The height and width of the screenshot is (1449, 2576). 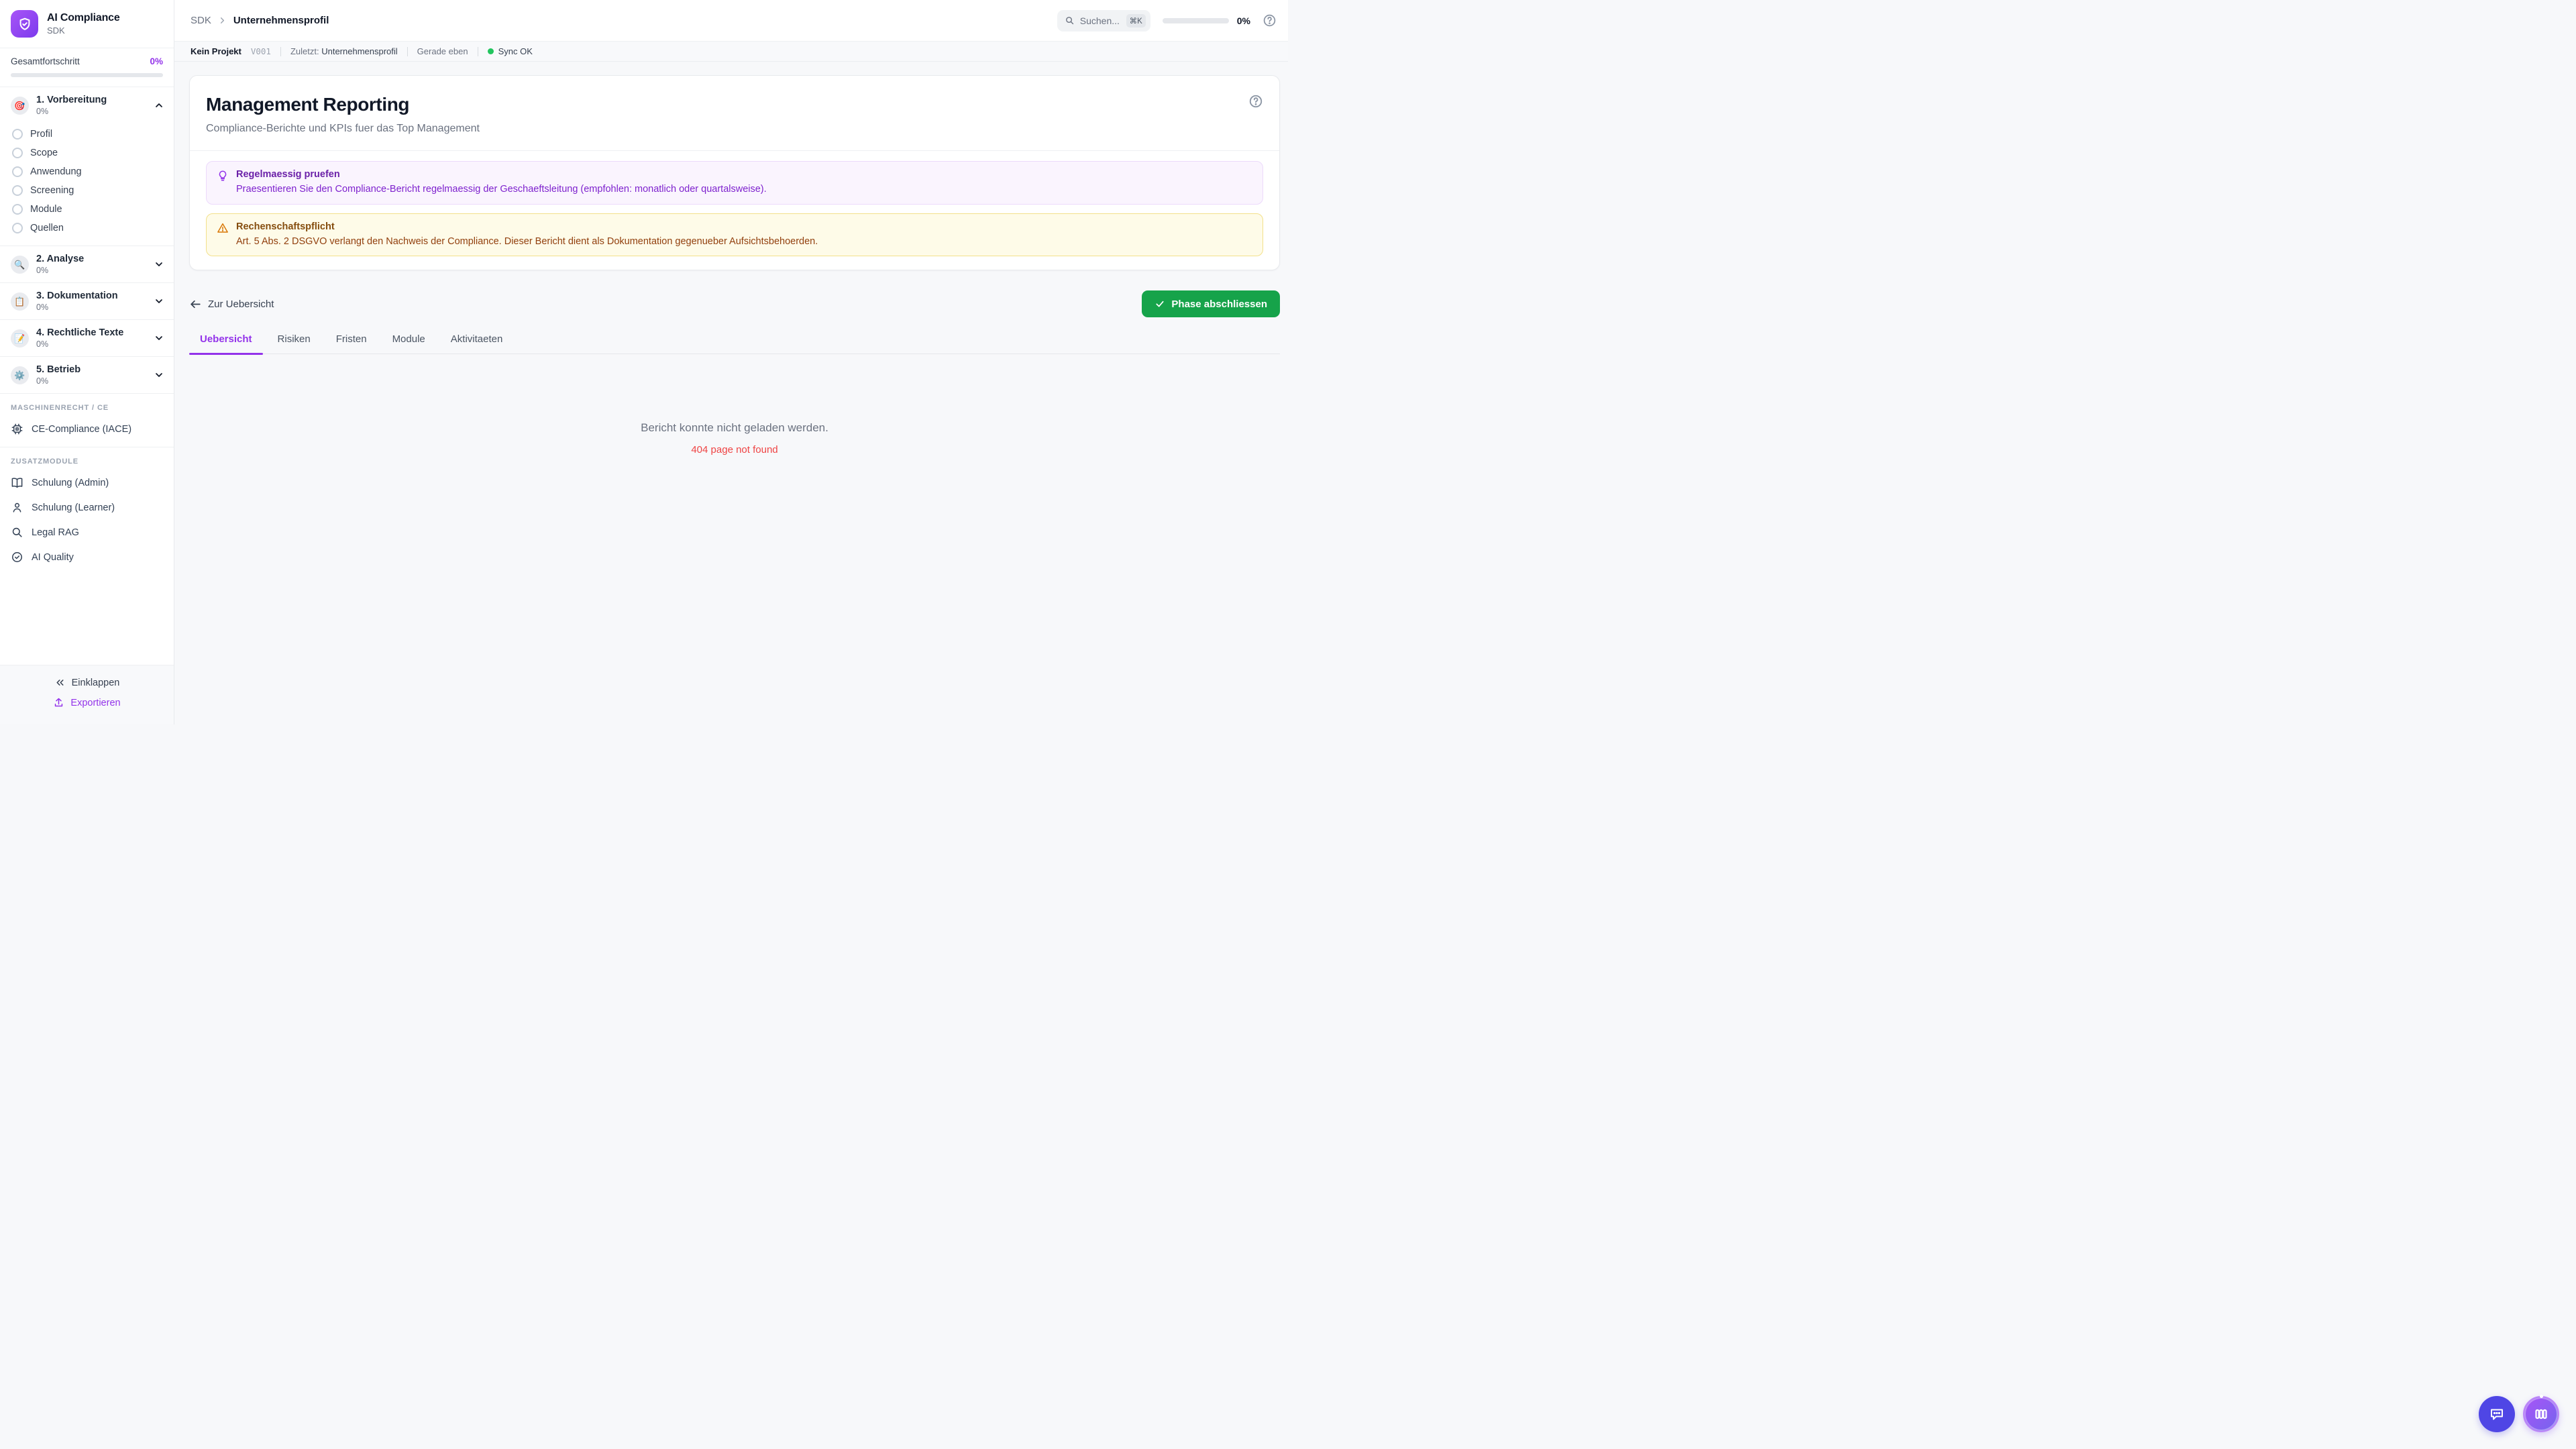 What do you see at coordinates (1243, 20) in the screenshot?
I see `header-progress-value: 0%` at bounding box center [1243, 20].